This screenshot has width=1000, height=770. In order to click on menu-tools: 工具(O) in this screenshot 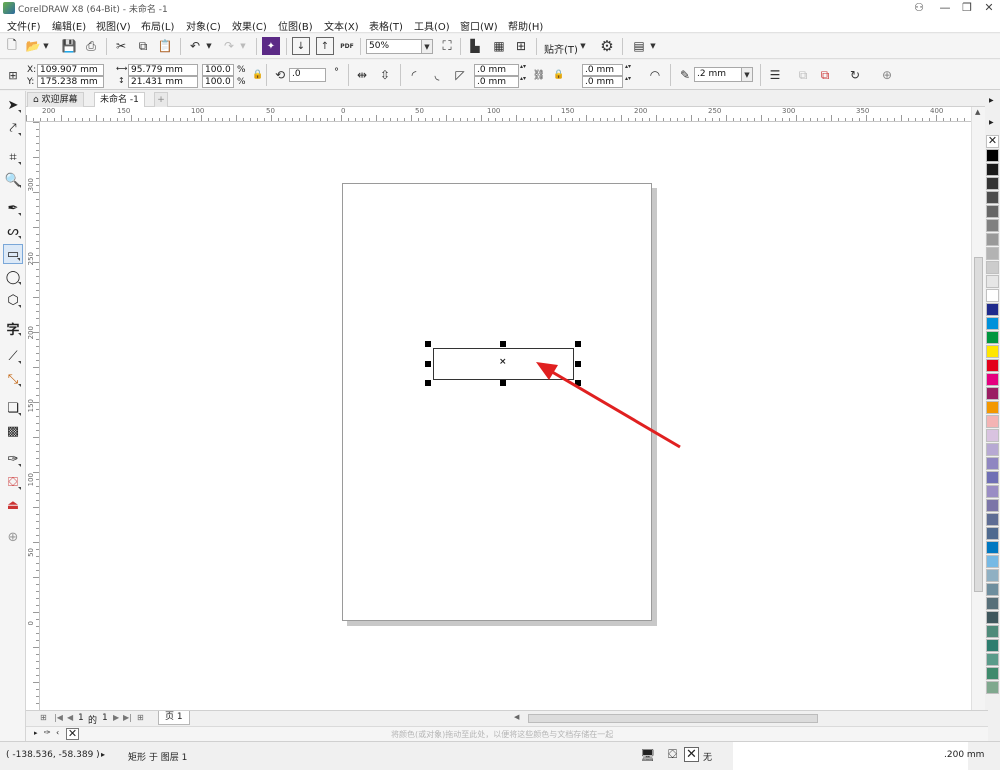, I will do `click(432, 25)`.